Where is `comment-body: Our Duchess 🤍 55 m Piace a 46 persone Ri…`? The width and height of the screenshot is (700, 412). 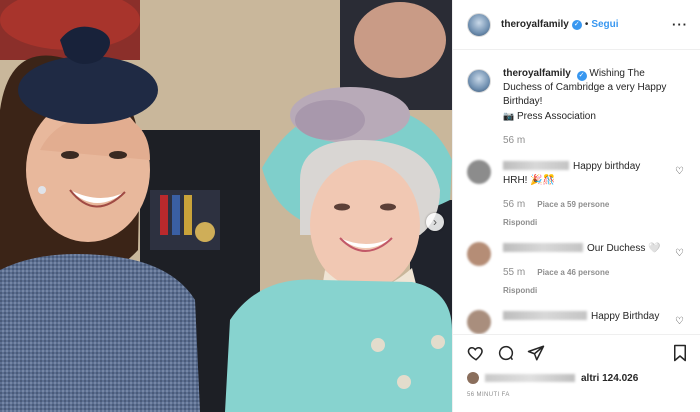
comment-body: Our Duchess 🤍 55 m Piace a 46 persone Ri… is located at coordinates (583, 270).